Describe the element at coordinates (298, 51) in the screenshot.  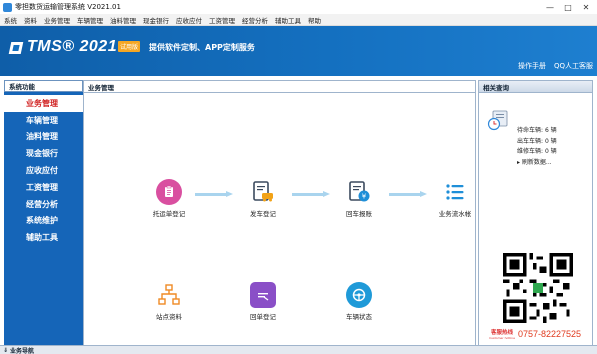
I see `banner: TMS® 2021 试用版 提供软件定制、APP定制服务 操作手册 QQ人工客服` at that location.